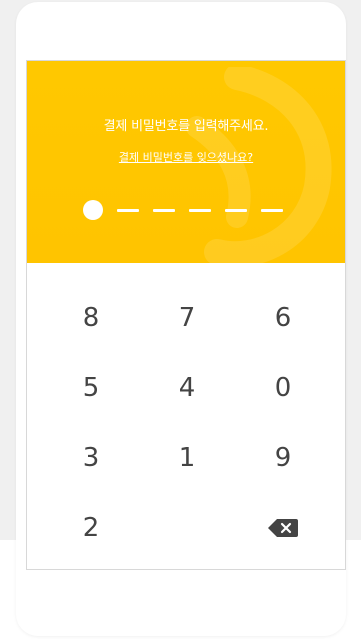  What do you see at coordinates (183, 210) in the screenshot?
I see `pin-indicator` at bounding box center [183, 210].